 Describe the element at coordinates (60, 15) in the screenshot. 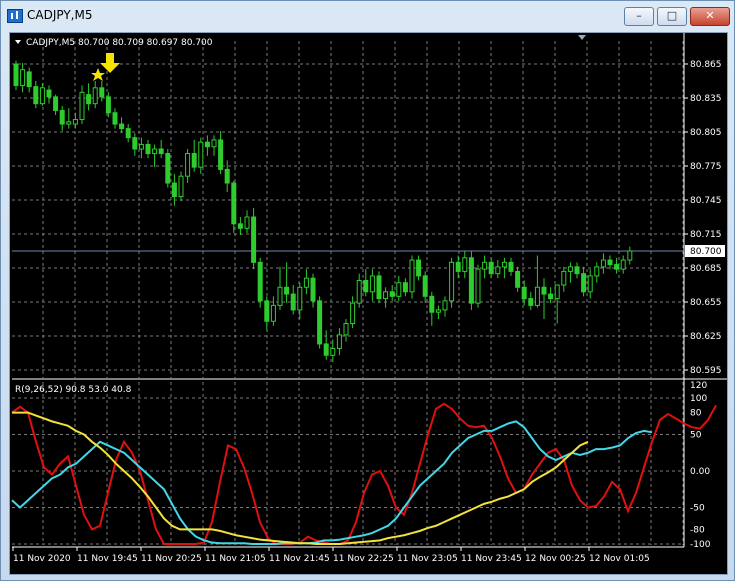

I see `window-title: CADJPY,M5` at that location.